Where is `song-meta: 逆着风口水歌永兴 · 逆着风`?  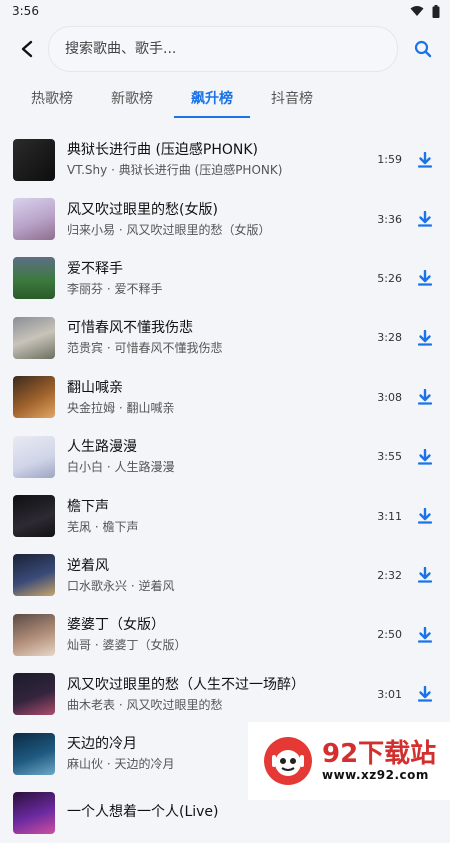
song-meta: 逆着风口水歌永兴 · 逆着风 is located at coordinates (216, 575).